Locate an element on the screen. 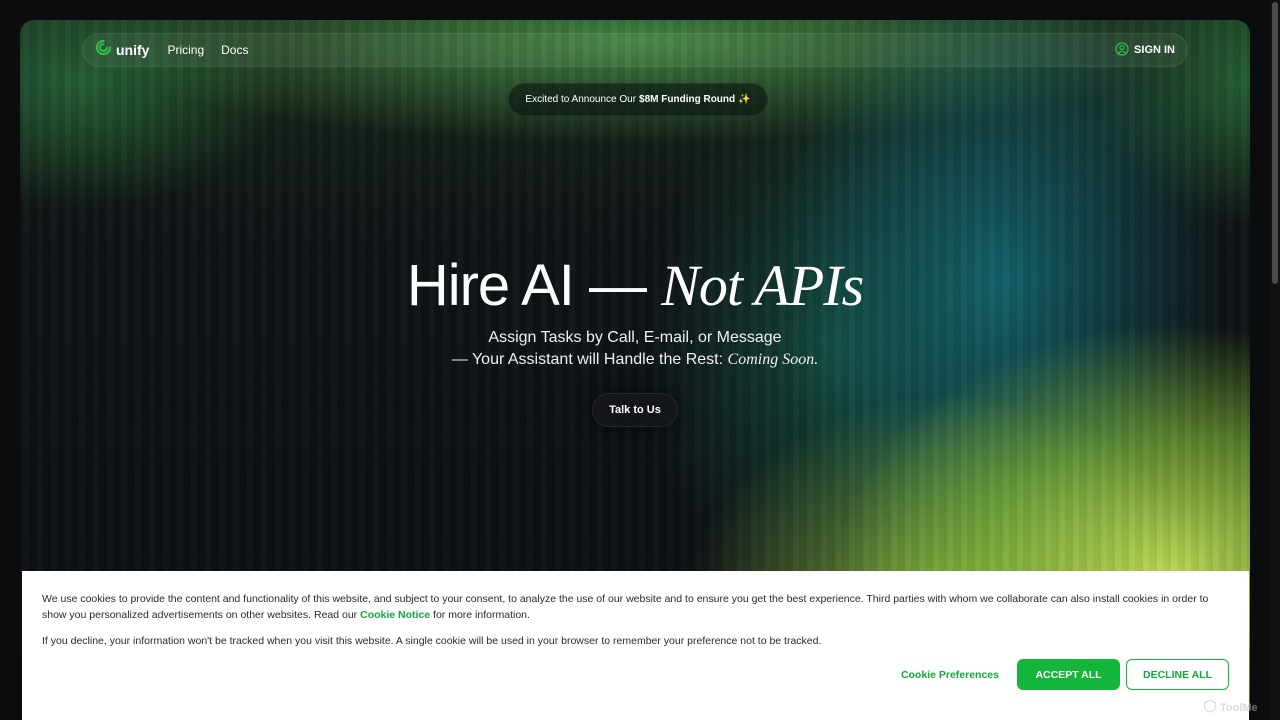 The width and height of the screenshot is (1280, 720). cookie-para1-tail: for more information. is located at coordinates (481, 615).